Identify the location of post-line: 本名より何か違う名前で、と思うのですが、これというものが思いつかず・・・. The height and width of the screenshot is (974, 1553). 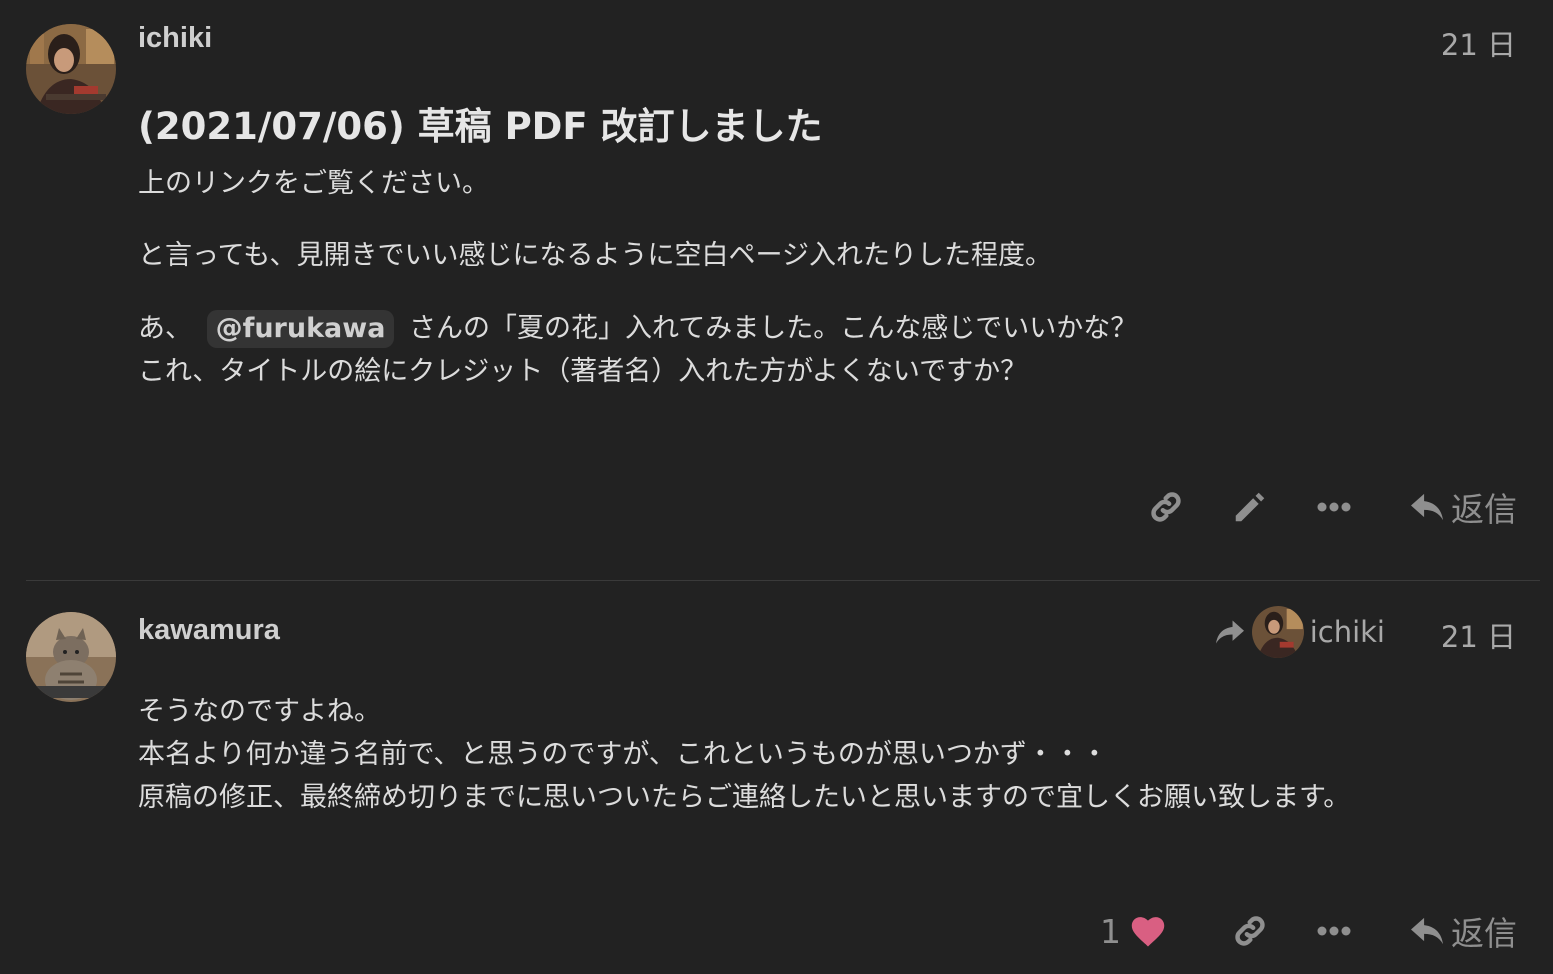
(623, 754).